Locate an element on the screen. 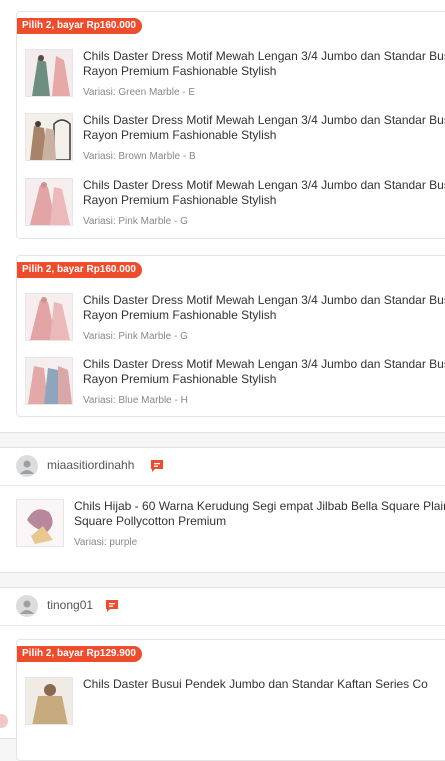 This screenshot has width=445, height=761. bundle-badge: Pilih 2, bayar Rp129.900 is located at coordinates (79, 654).